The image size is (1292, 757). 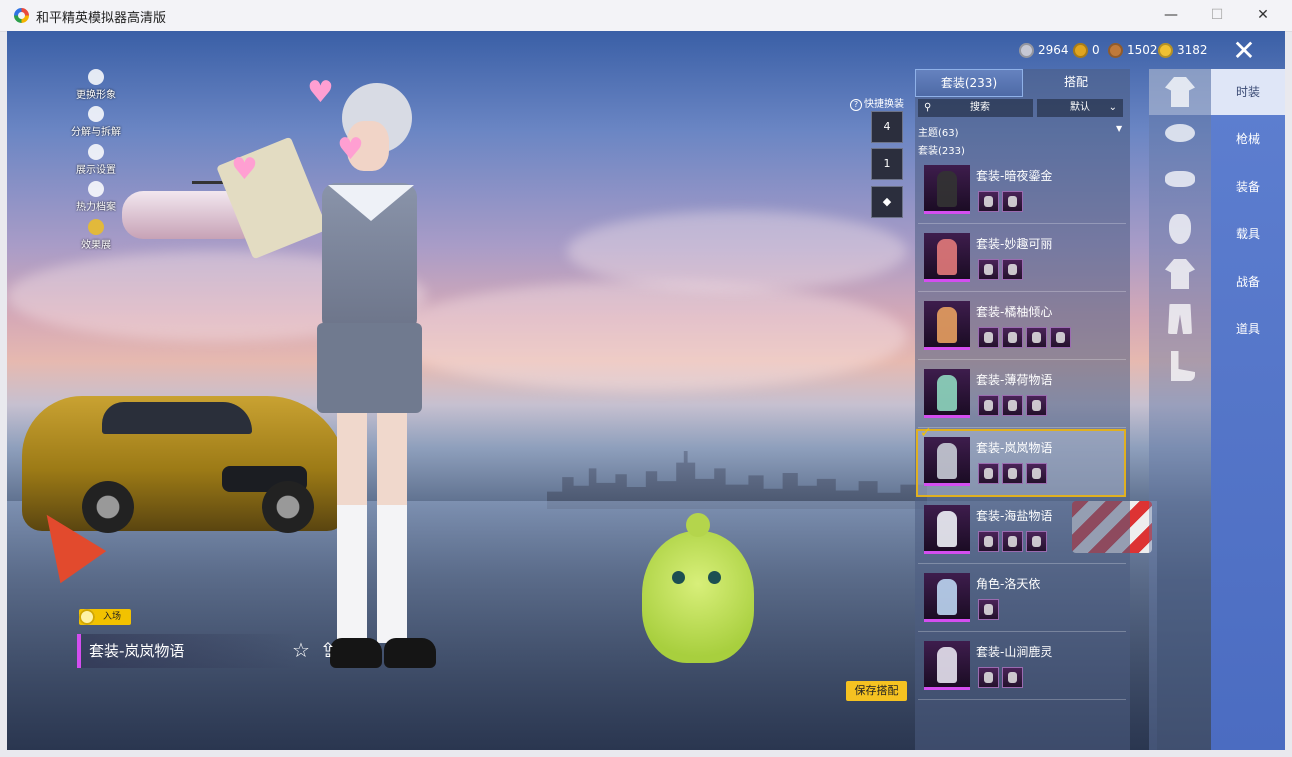 What do you see at coordinates (1020, 131) in the screenshot?
I see `theme-filter: 主题(63) ▼` at bounding box center [1020, 131].